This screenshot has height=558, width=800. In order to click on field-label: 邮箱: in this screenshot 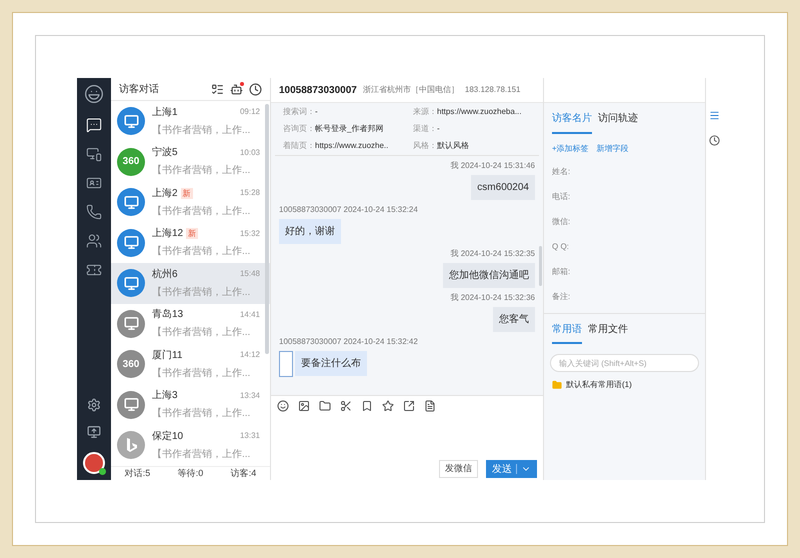, I will do `click(562, 272)`.